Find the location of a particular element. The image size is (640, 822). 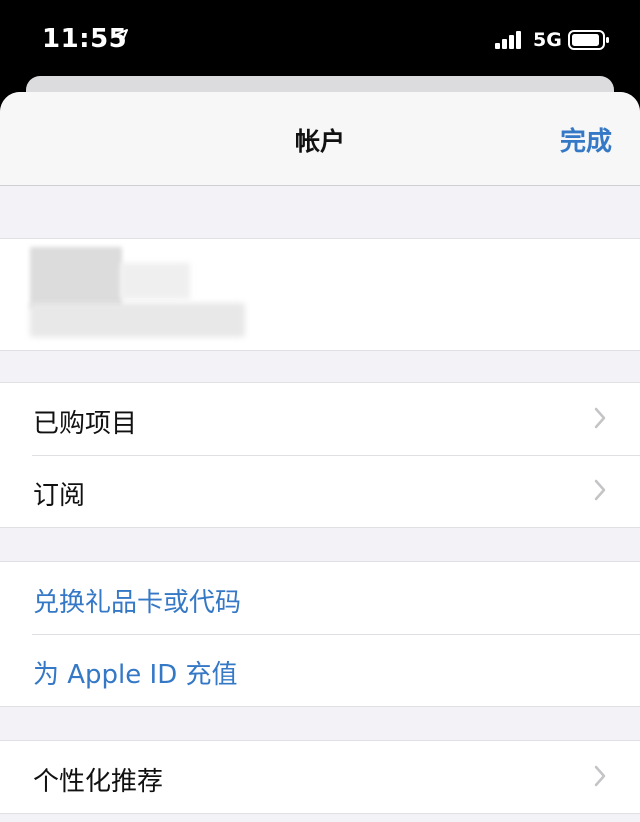

blurred-email is located at coordinates (137, 320).